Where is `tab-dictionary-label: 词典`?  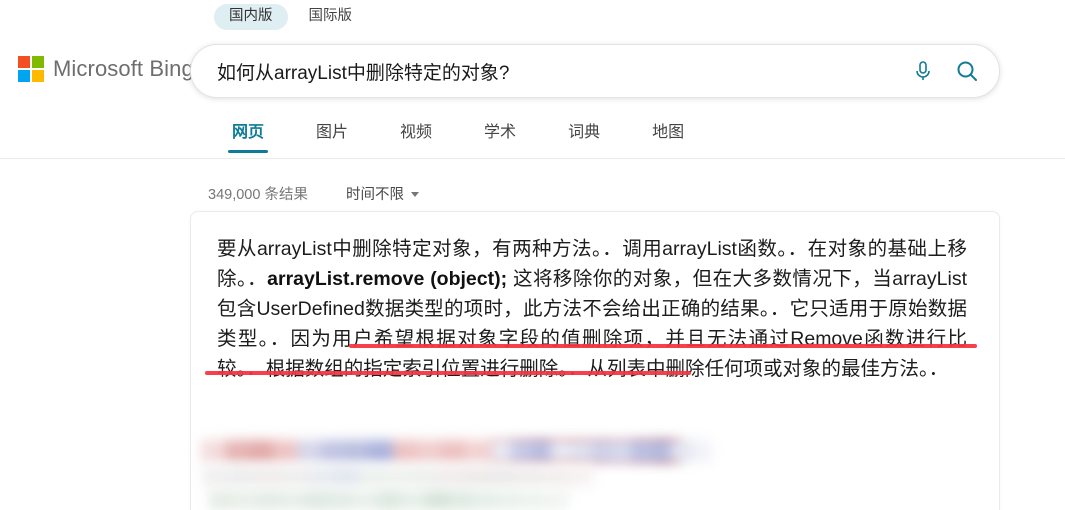
tab-dictionary-label: 词典 is located at coordinates (584, 132).